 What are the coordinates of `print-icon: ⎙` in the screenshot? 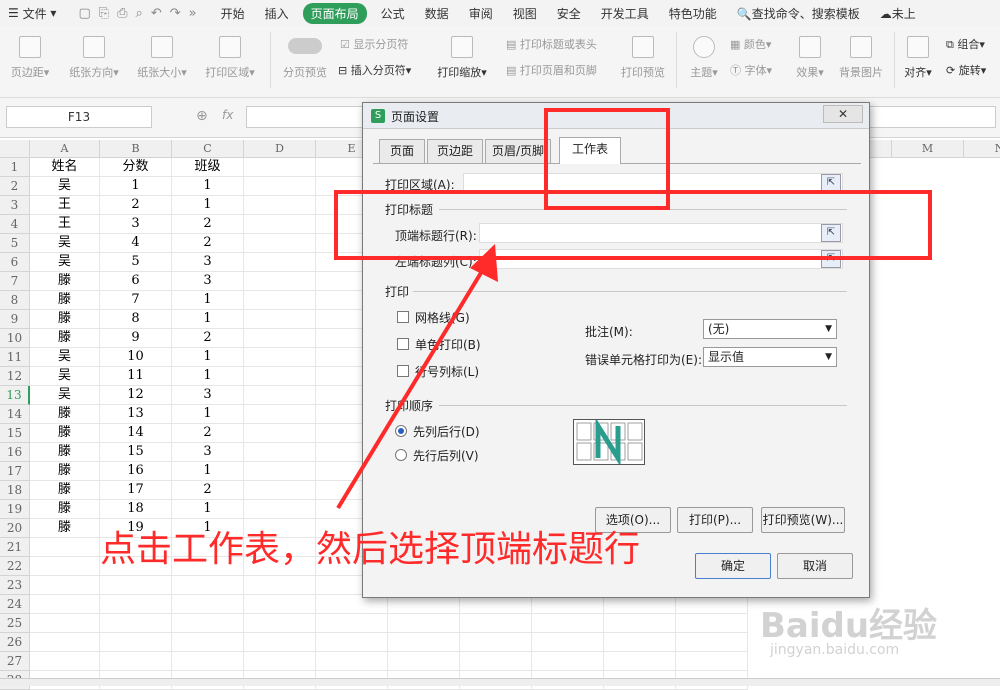 It's located at (122, 13).